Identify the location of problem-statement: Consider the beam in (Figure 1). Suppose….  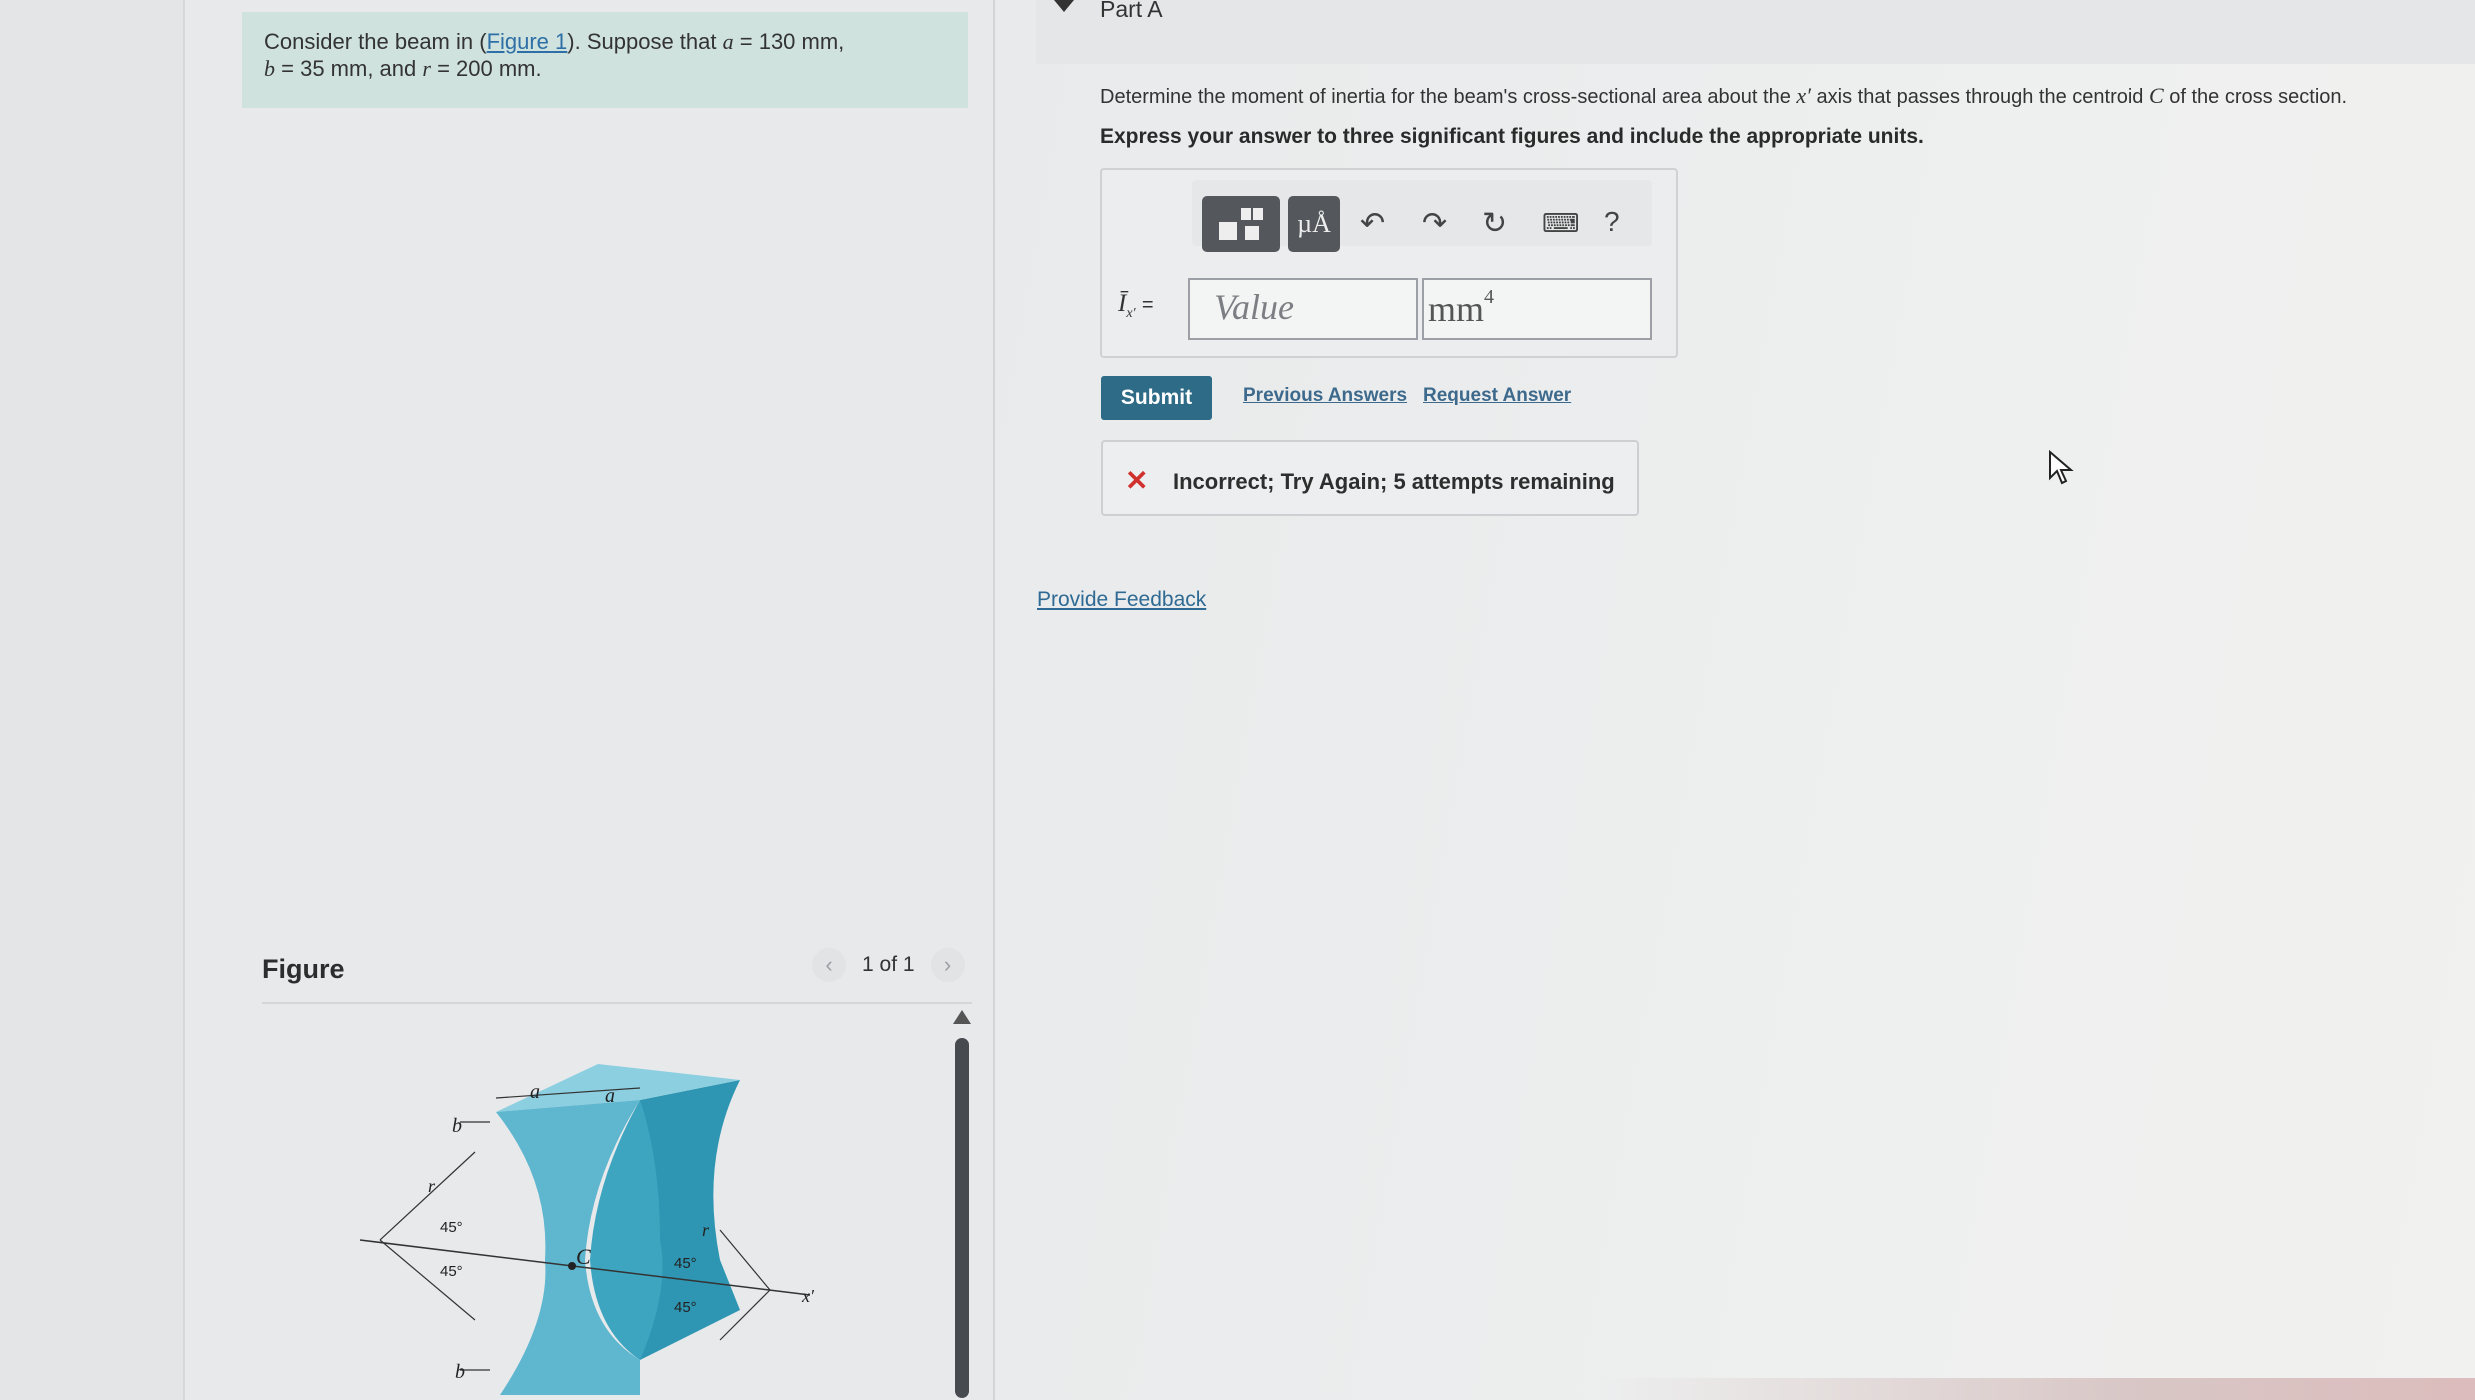
(605, 60).